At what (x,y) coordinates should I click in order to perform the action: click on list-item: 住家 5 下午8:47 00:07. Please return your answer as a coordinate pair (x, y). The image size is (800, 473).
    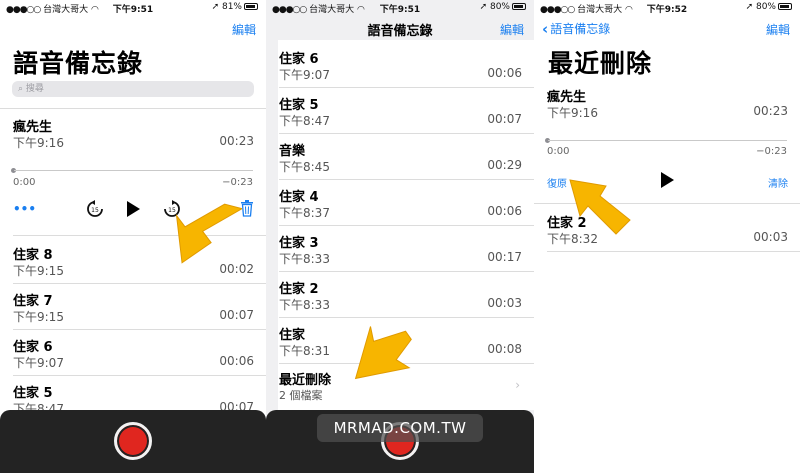
    Looking at the image, I should click on (400, 111).